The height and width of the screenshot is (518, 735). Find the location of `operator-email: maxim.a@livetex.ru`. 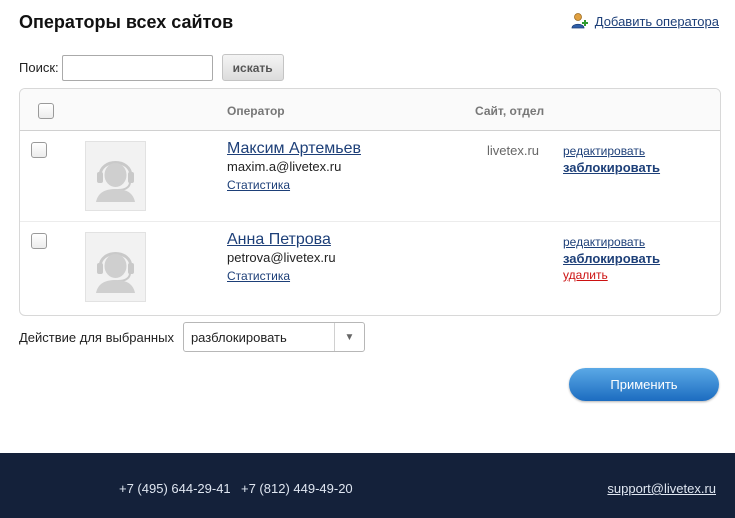

operator-email: maxim.a@livetex.ru is located at coordinates (284, 166).